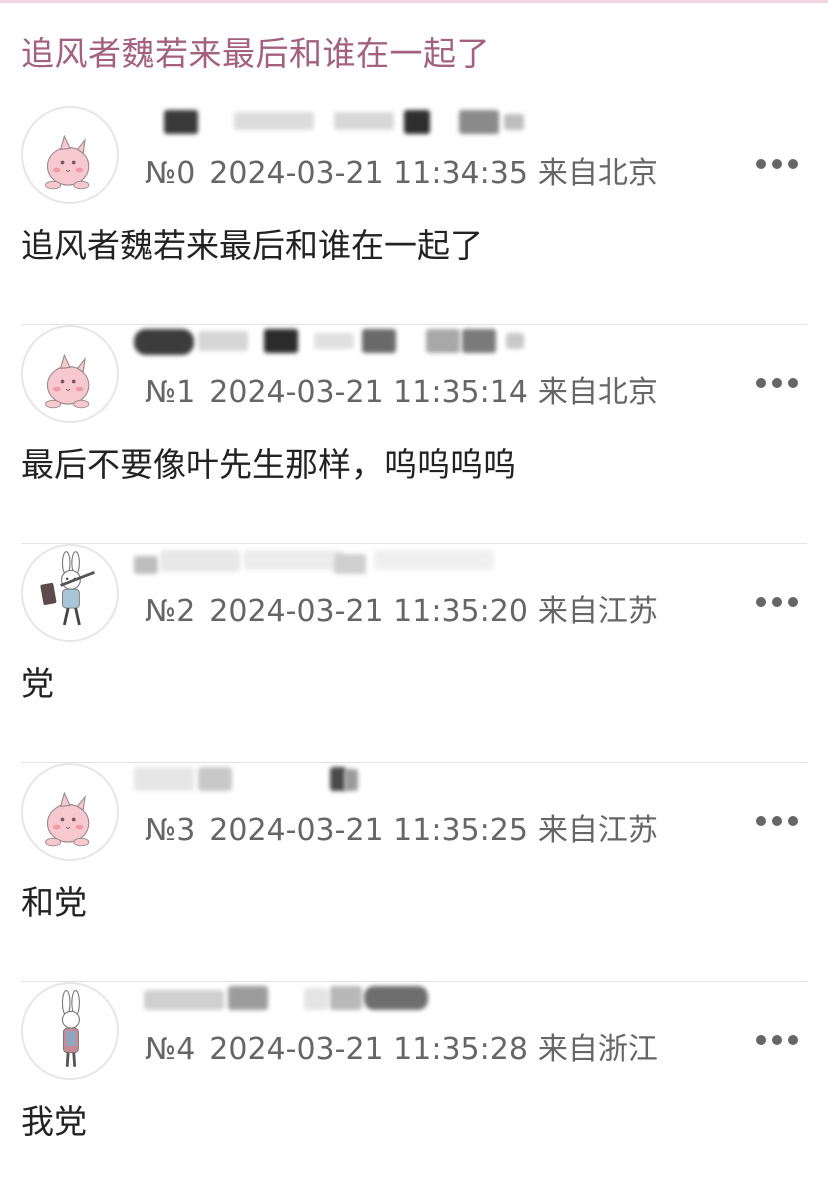 Image resolution: width=828 pixels, height=1201 pixels. Describe the element at coordinates (597, 1049) in the screenshot. I see `post-location: 来自浙江` at that location.